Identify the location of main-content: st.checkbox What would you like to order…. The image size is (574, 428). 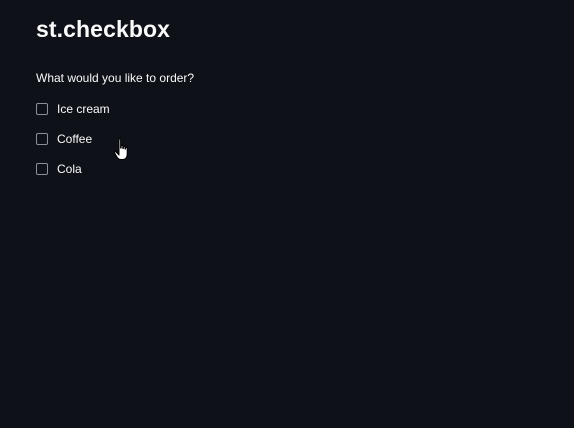
(115, 99).